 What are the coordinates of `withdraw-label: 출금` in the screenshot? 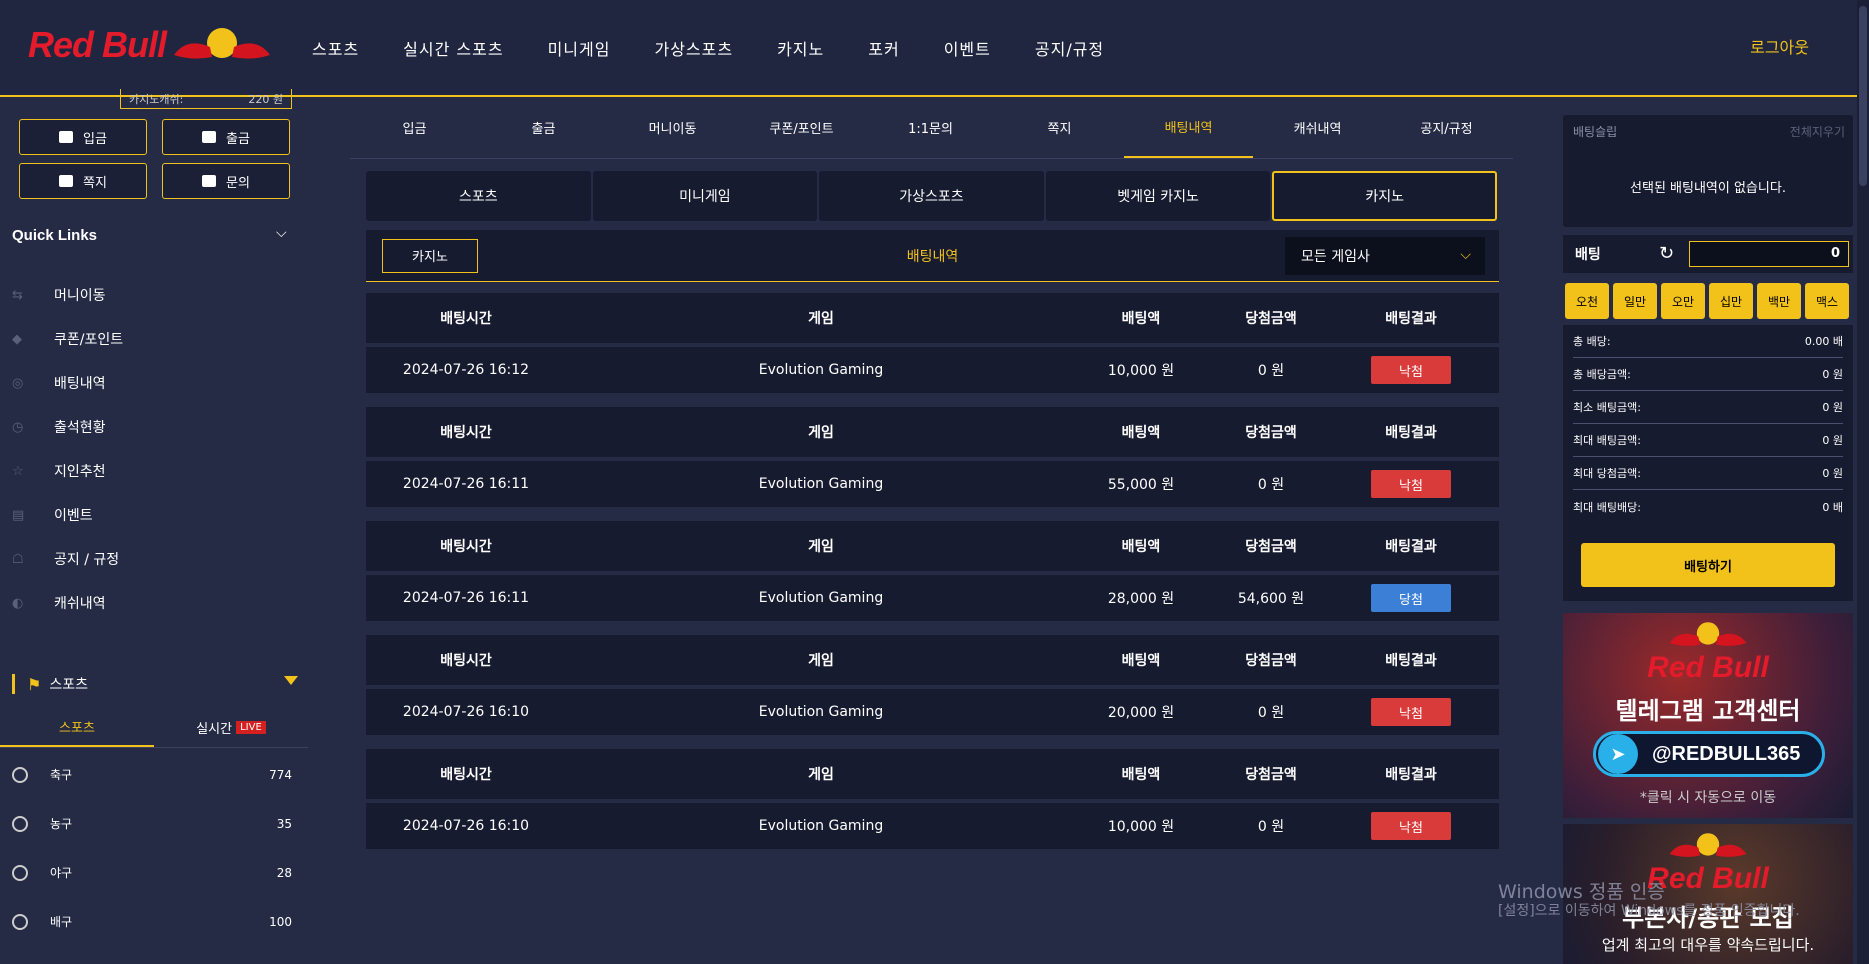 It's located at (238, 139).